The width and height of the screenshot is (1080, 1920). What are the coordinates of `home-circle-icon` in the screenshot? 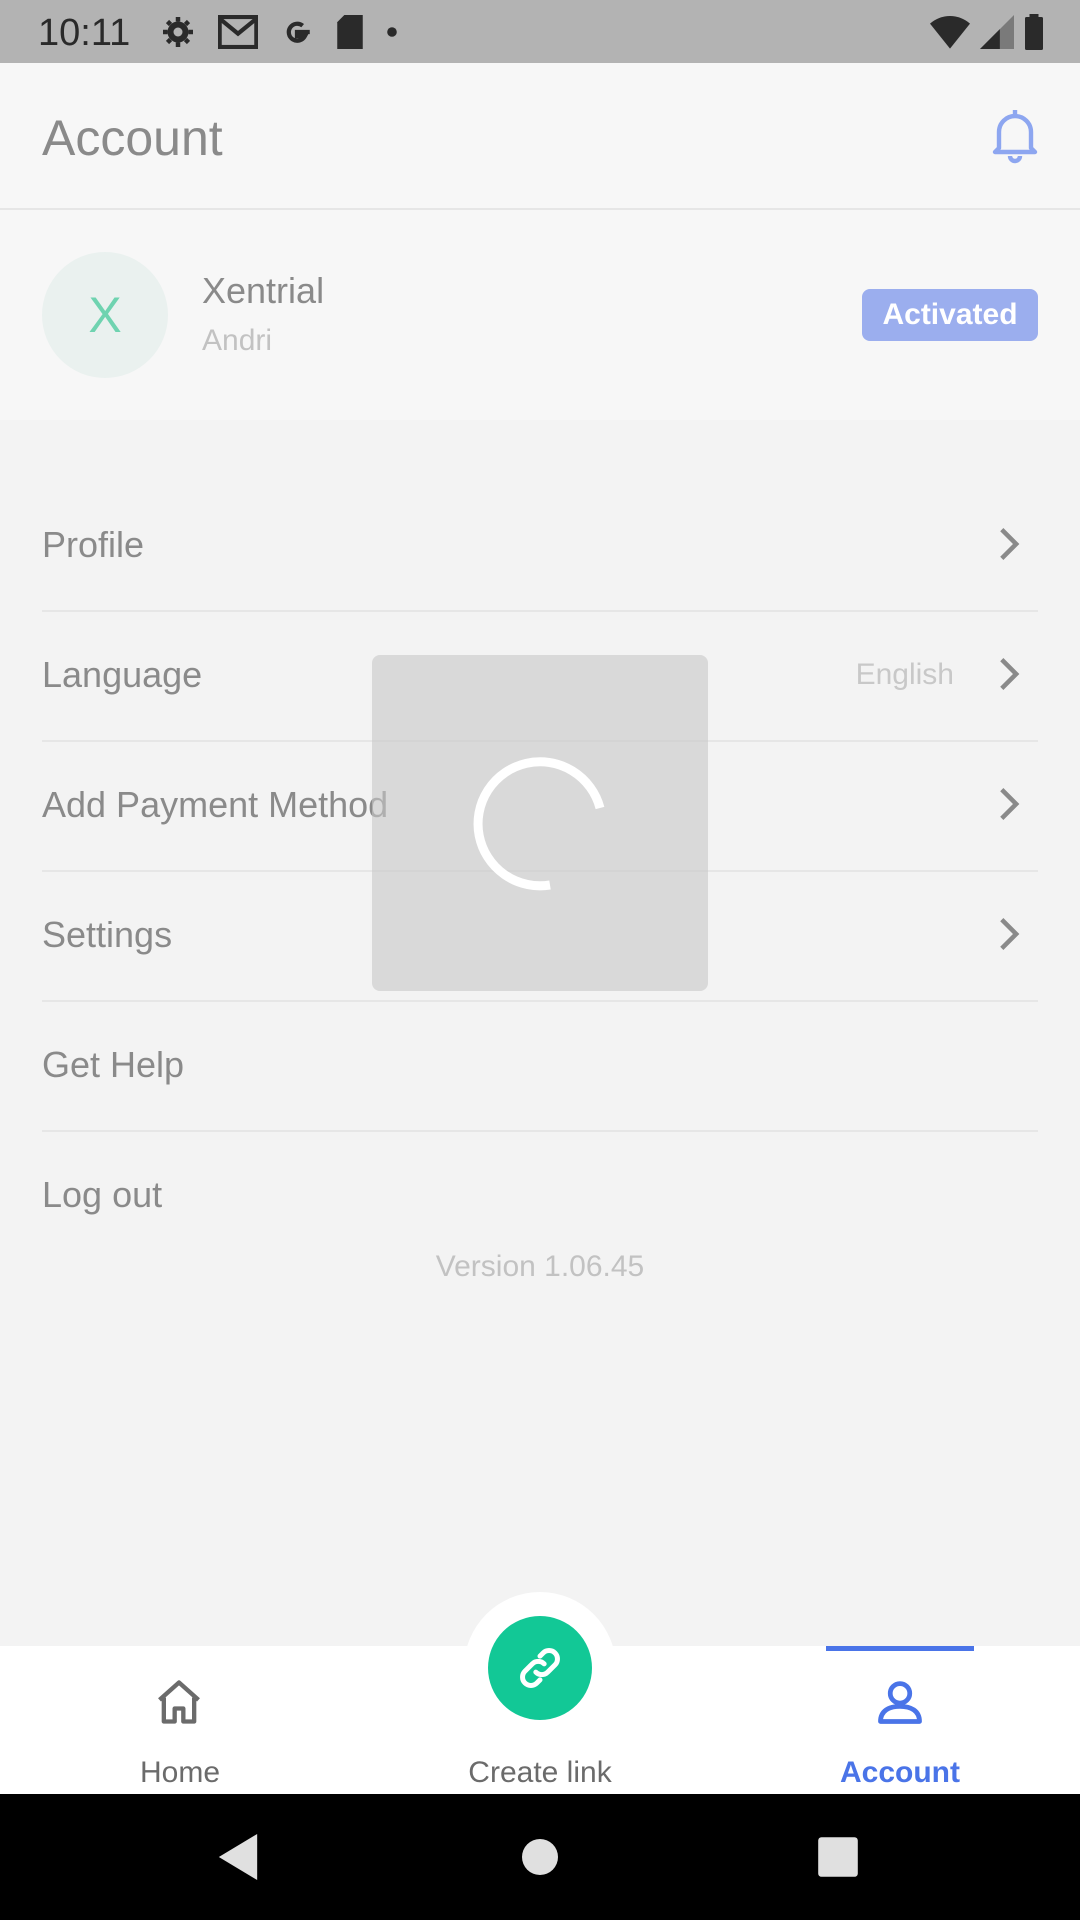 It's located at (540, 1857).